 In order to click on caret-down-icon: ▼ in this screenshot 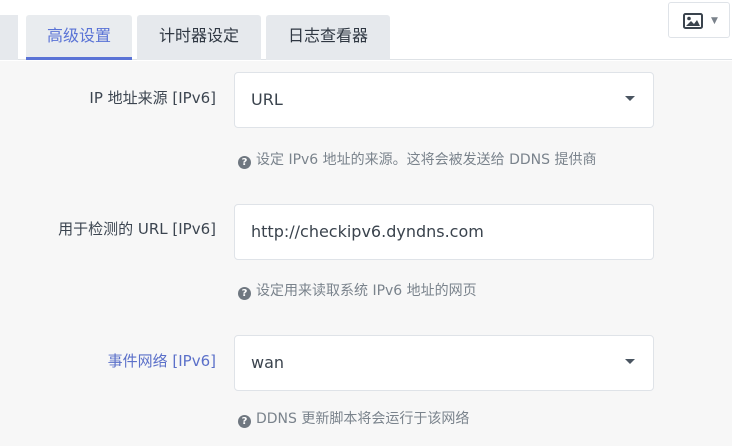, I will do `click(714, 21)`.